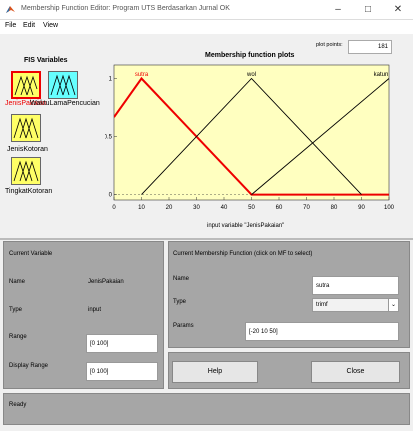 The width and height of the screenshot is (413, 431). I want to click on plot-points-label: plot points:, so click(329, 45).